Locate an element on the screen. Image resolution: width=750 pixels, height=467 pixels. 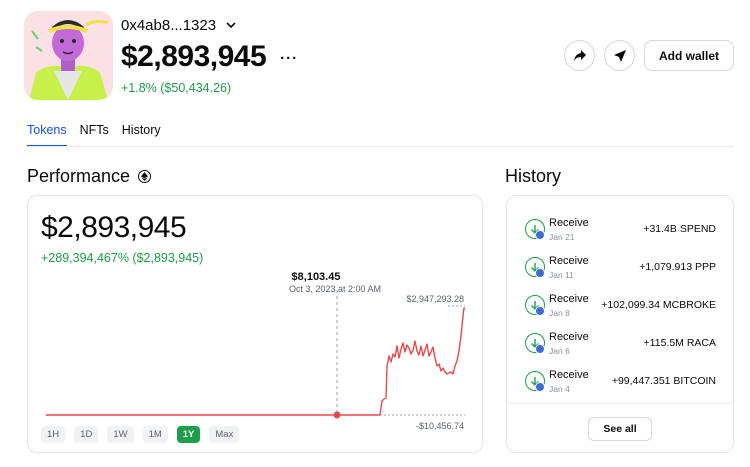
chart-min-label: -$10,456.74 is located at coordinates (440, 426).